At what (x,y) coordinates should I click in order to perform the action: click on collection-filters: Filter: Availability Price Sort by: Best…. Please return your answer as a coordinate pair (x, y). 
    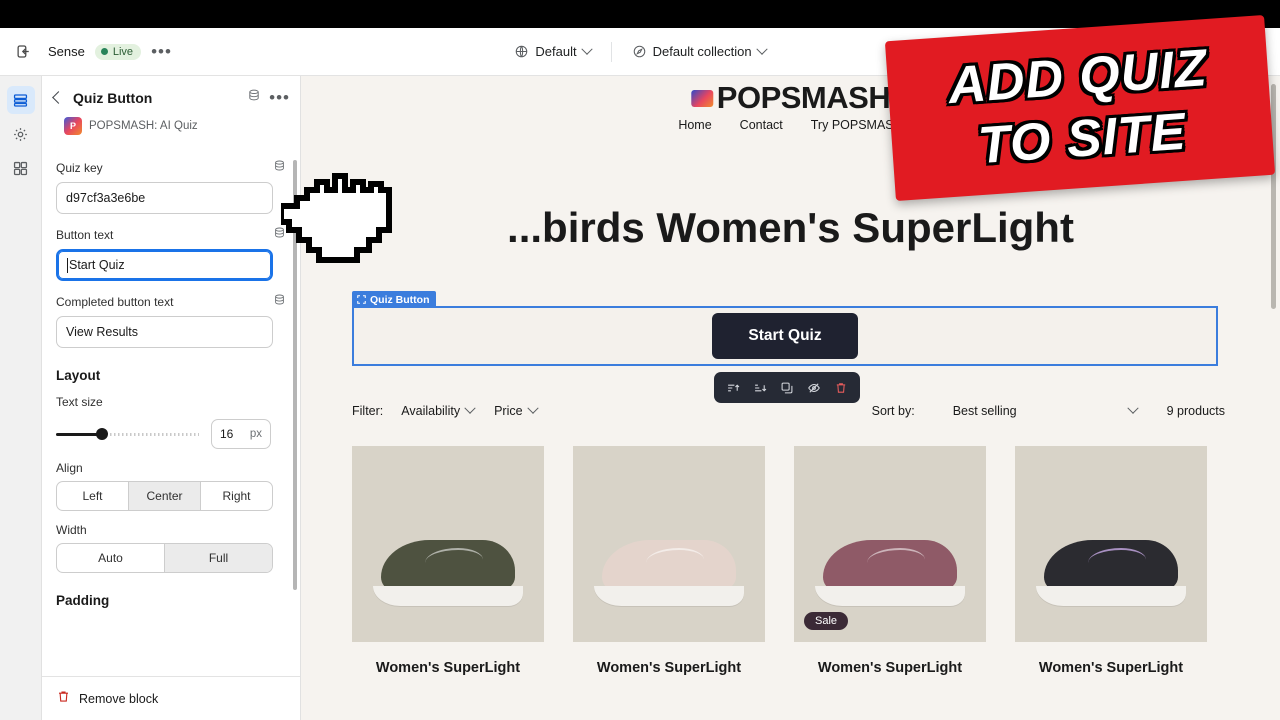
    Looking at the image, I should click on (788, 411).